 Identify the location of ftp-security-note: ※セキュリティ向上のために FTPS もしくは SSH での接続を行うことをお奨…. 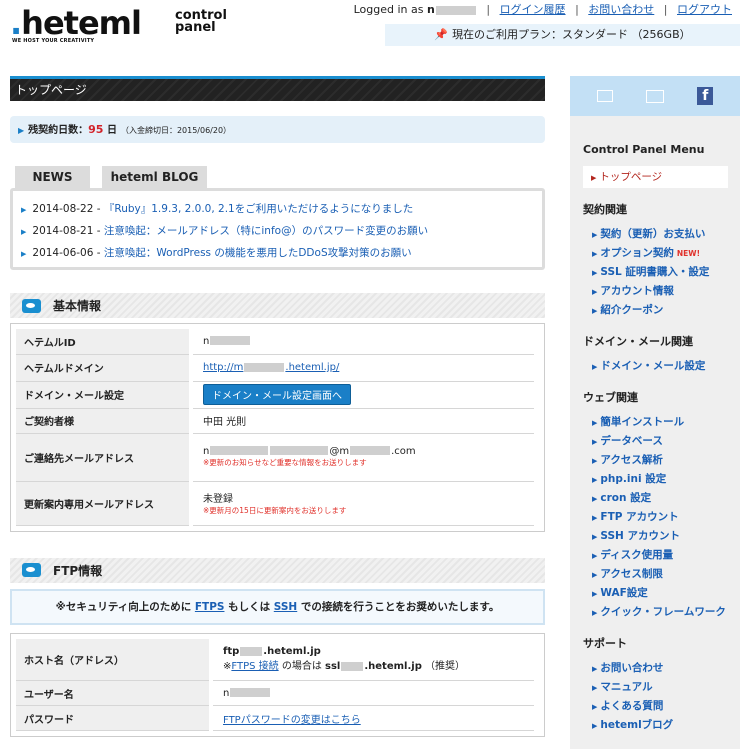
(277, 606).